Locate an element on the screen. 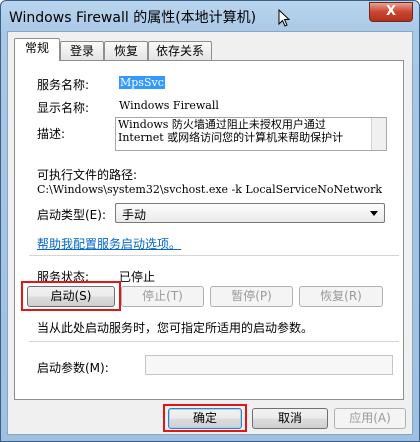 The height and width of the screenshot is (442, 420). window-title: Windows Firewall 的属性(本地计算机) is located at coordinates (133, 18).